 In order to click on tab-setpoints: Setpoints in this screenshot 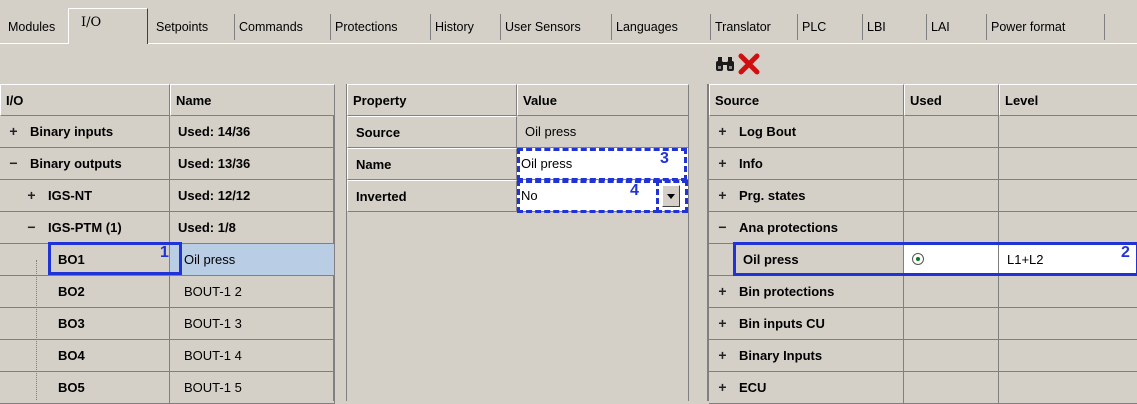, I will do `click(180, 27)`.